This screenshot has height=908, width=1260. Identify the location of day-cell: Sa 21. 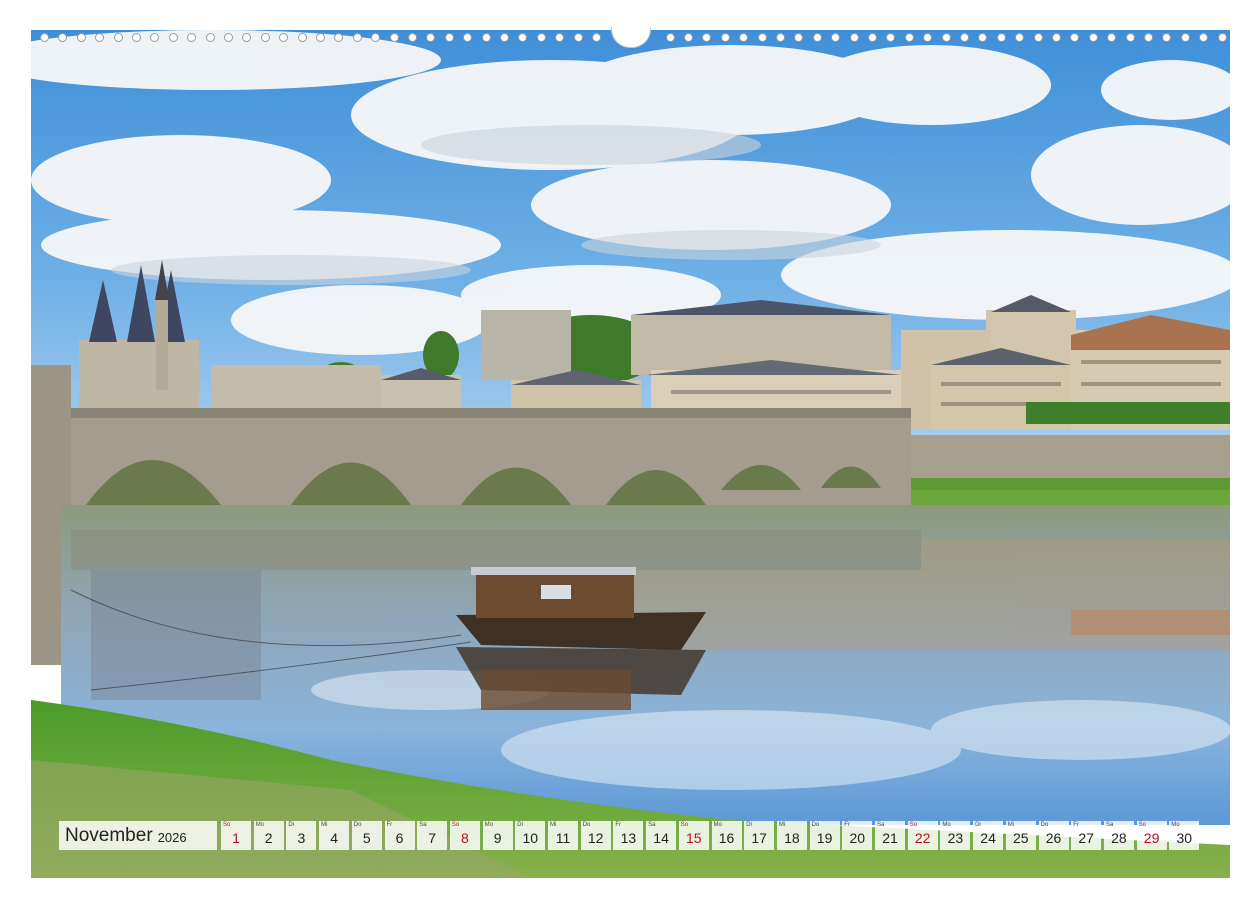
(890, 835).